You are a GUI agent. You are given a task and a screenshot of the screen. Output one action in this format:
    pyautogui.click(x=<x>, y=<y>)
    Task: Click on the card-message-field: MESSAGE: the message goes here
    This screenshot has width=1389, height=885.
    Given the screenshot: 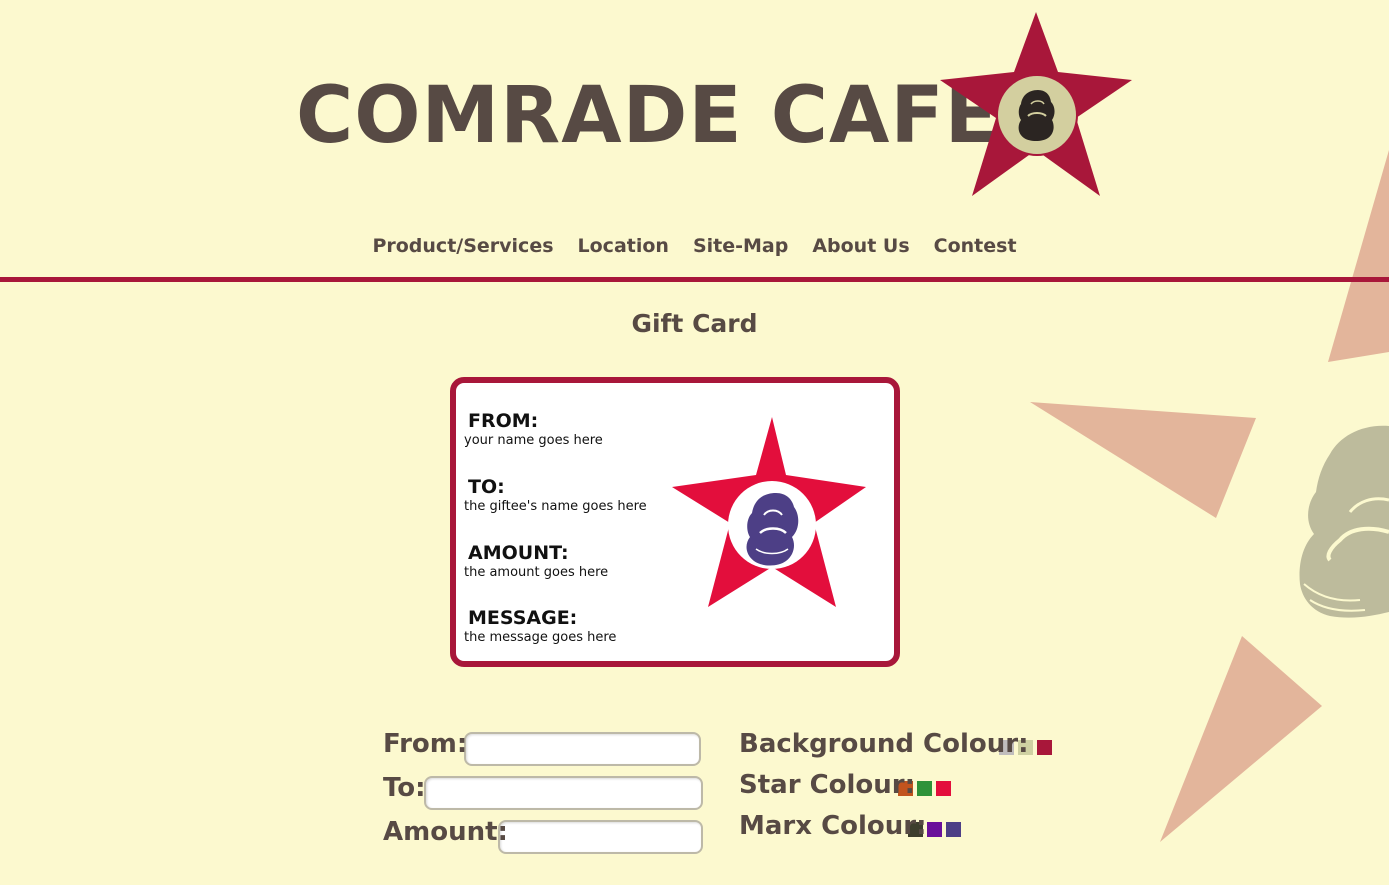 What is the action you would take?
    pyautogui.click(x=540, y=626)
    